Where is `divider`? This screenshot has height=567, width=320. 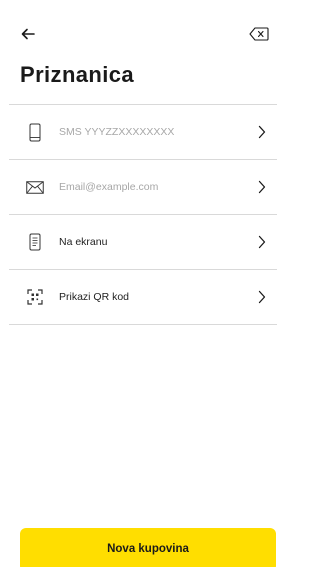 divider is located at coordinates (143, 324).